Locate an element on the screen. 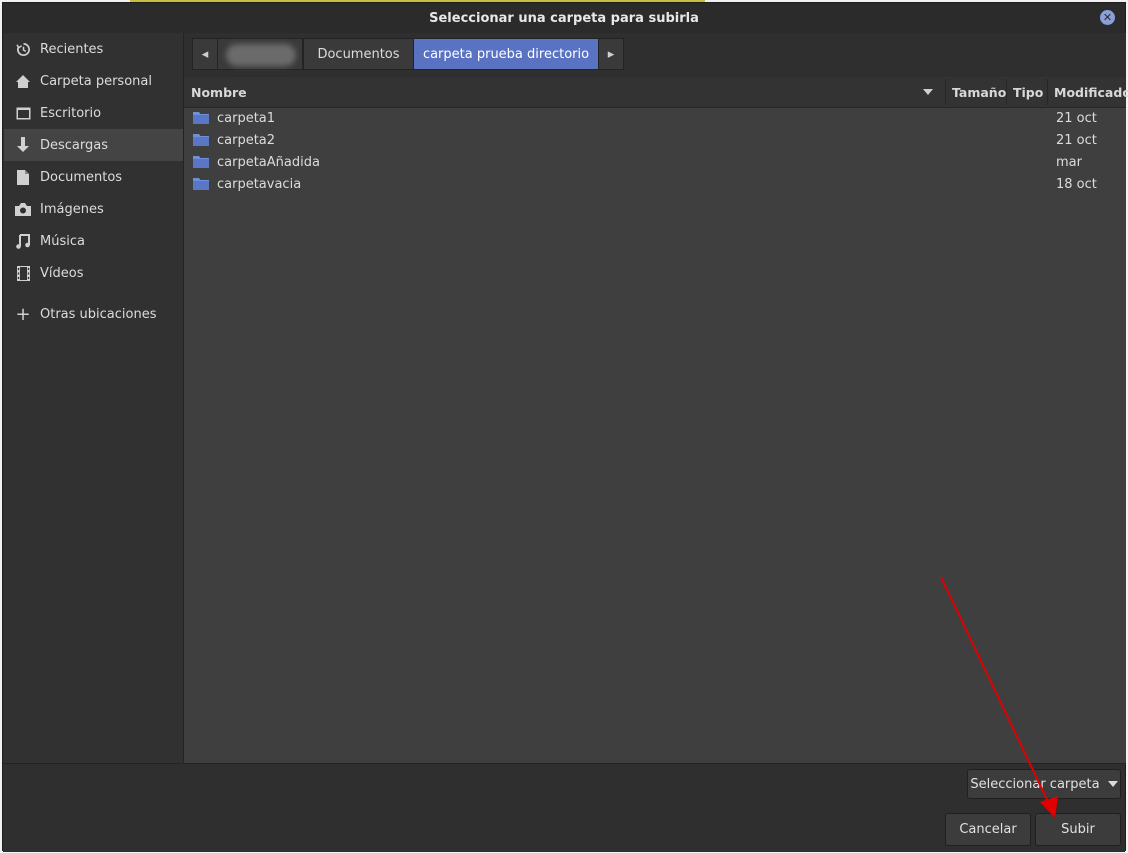 Image resolution: width=1128 pixels, height=853 pixels. path-right-chevron-icon: ▸ is located at coordinates (611, 54).